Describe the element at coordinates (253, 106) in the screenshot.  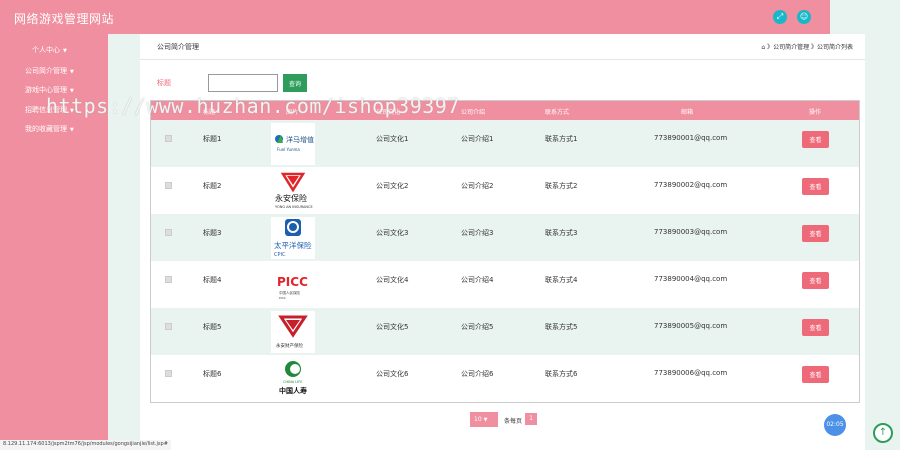
I see `watermark: https://www.huzhan.com/ishop39397` at that location.